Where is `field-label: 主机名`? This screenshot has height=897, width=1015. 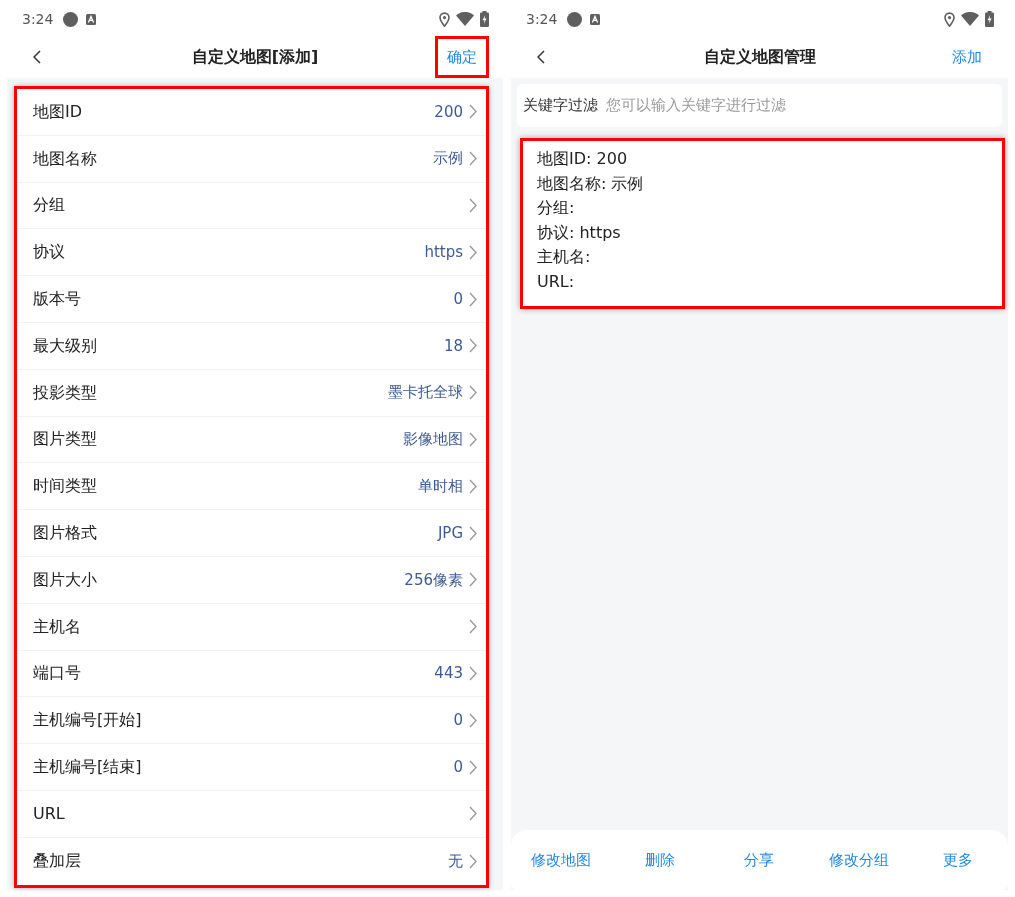
field-label: 主机名 is located at coordinates (57, 626).